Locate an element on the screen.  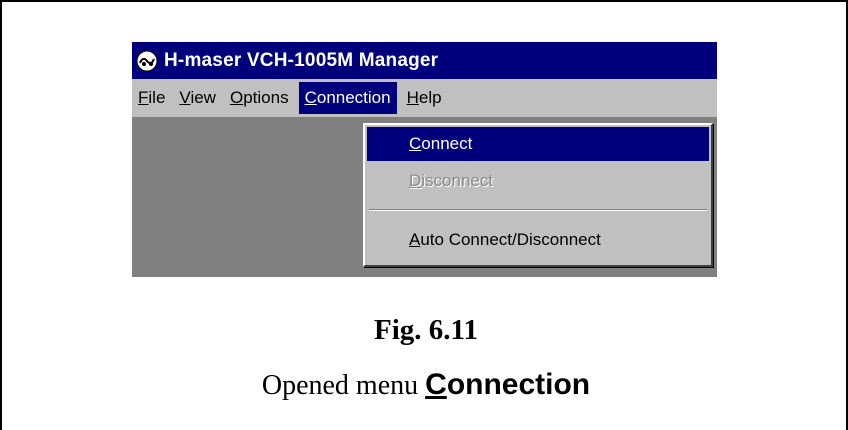
app-icon is located at coordinates (147, 61).